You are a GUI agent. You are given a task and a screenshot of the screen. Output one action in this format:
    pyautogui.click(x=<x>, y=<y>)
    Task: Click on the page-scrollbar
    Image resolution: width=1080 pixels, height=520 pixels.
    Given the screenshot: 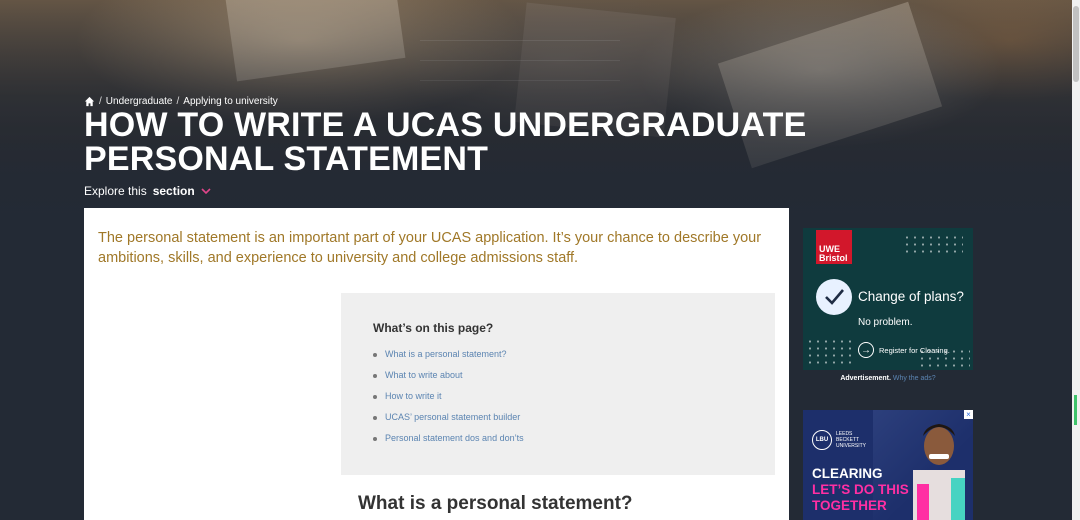 What is the action you would take?
    pyautogui.click(x=1076, y=260)
    